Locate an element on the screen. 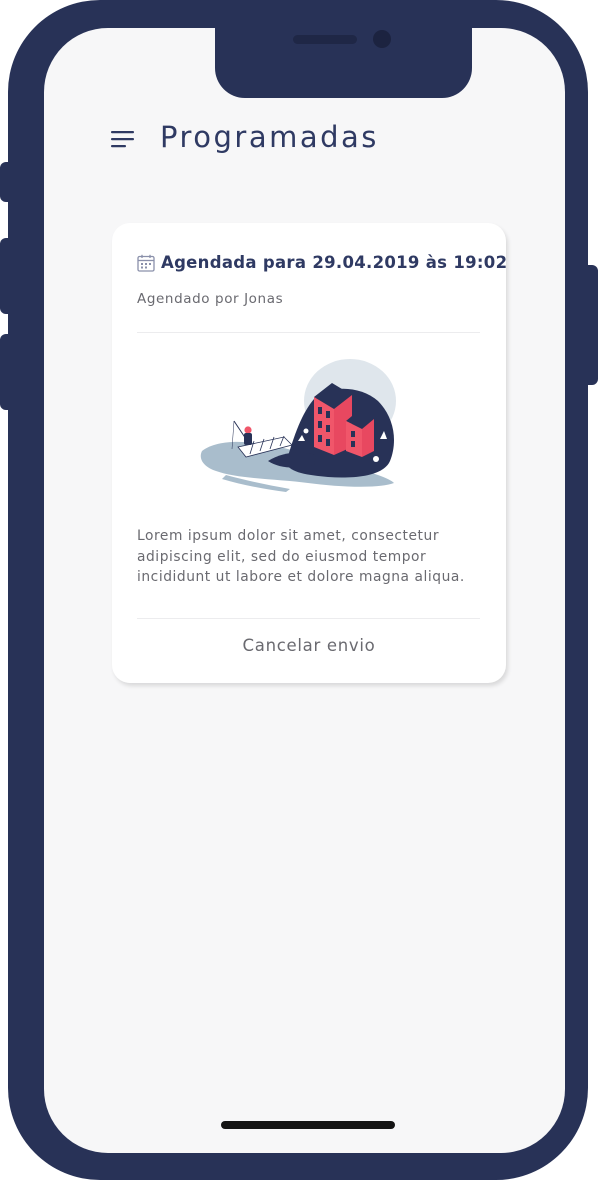 The image size is (598, 1182). houses-on-island-illustration is located at coordinates (298, 427).